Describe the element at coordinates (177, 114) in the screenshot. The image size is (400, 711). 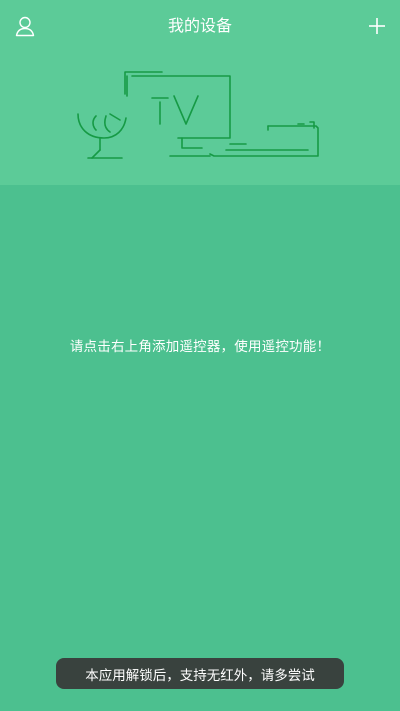
I see `tv-icon` at that location.